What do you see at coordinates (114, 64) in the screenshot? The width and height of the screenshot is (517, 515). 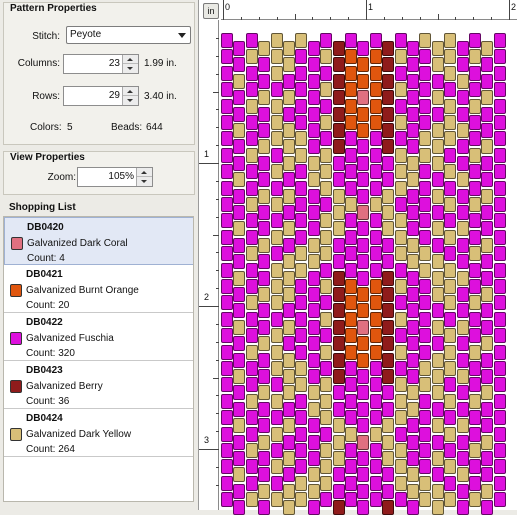 I see `columns-value: 23` at bounding box center [114, 64].